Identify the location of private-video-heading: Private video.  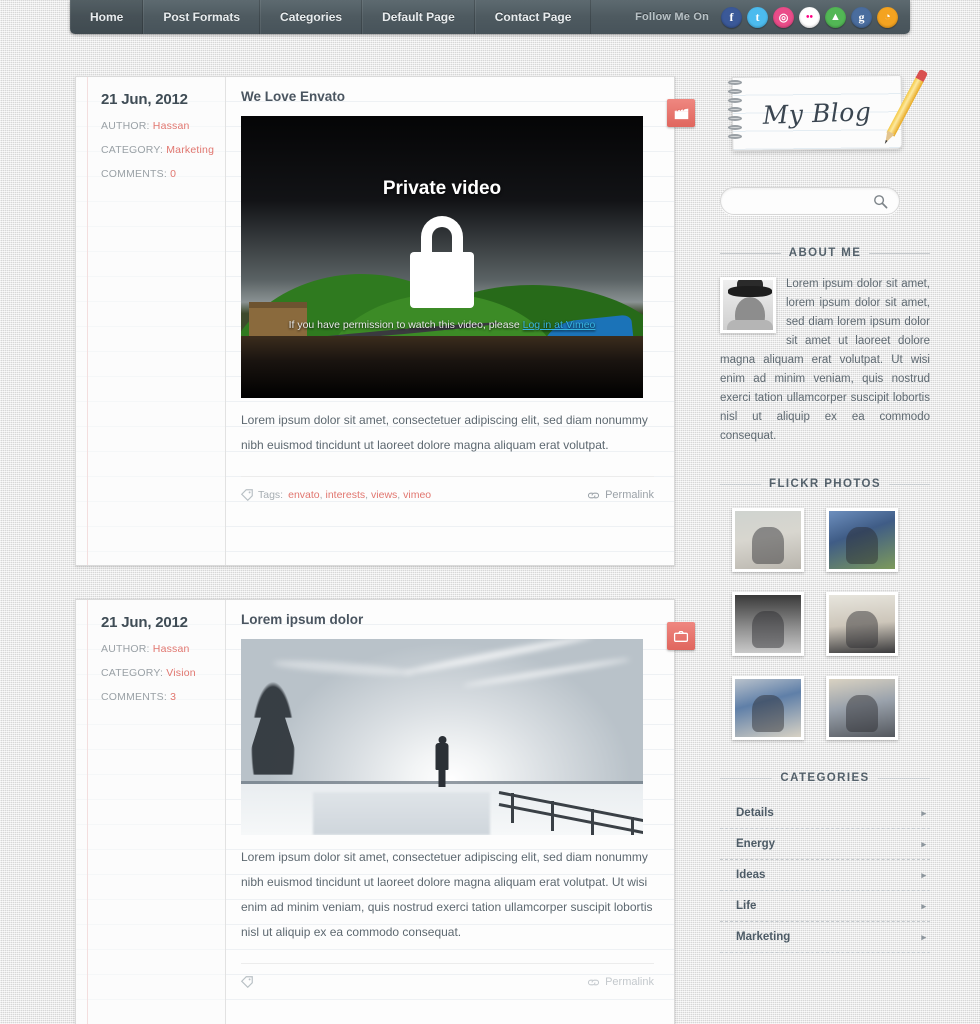
(442, 188).